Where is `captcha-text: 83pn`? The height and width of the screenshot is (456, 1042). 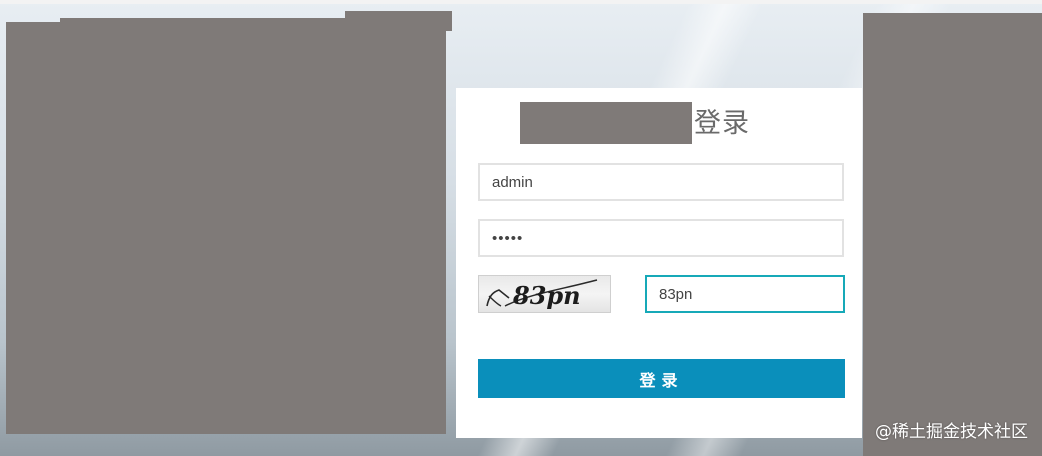
captcha-text: 83pn is located at coordinates (546, 295).